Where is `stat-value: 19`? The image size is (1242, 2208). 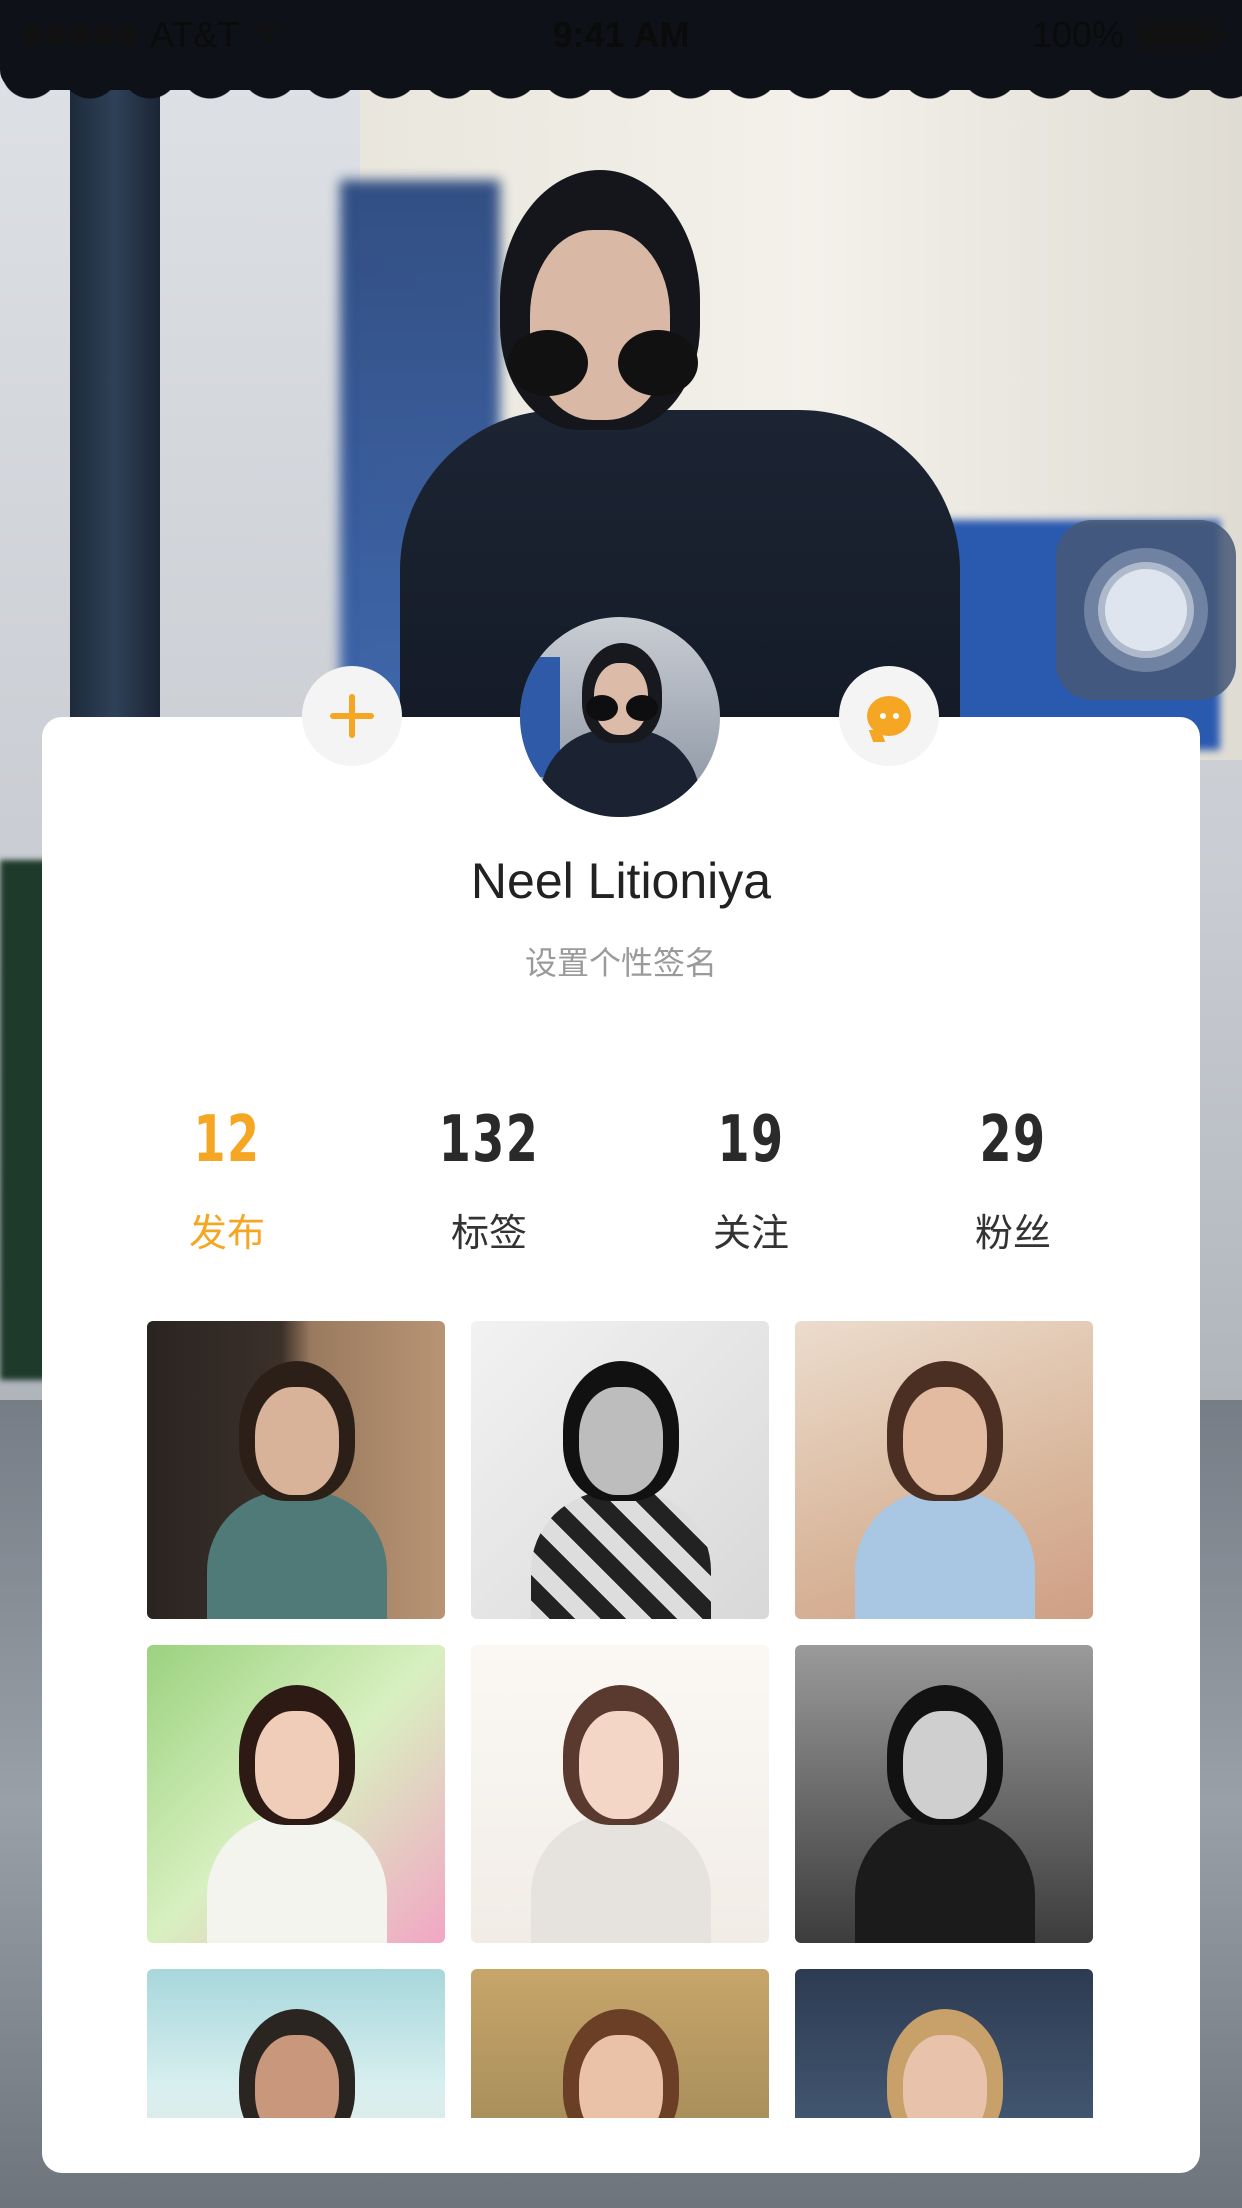
stat-value: 19 is located at coordinates (751, 1140).